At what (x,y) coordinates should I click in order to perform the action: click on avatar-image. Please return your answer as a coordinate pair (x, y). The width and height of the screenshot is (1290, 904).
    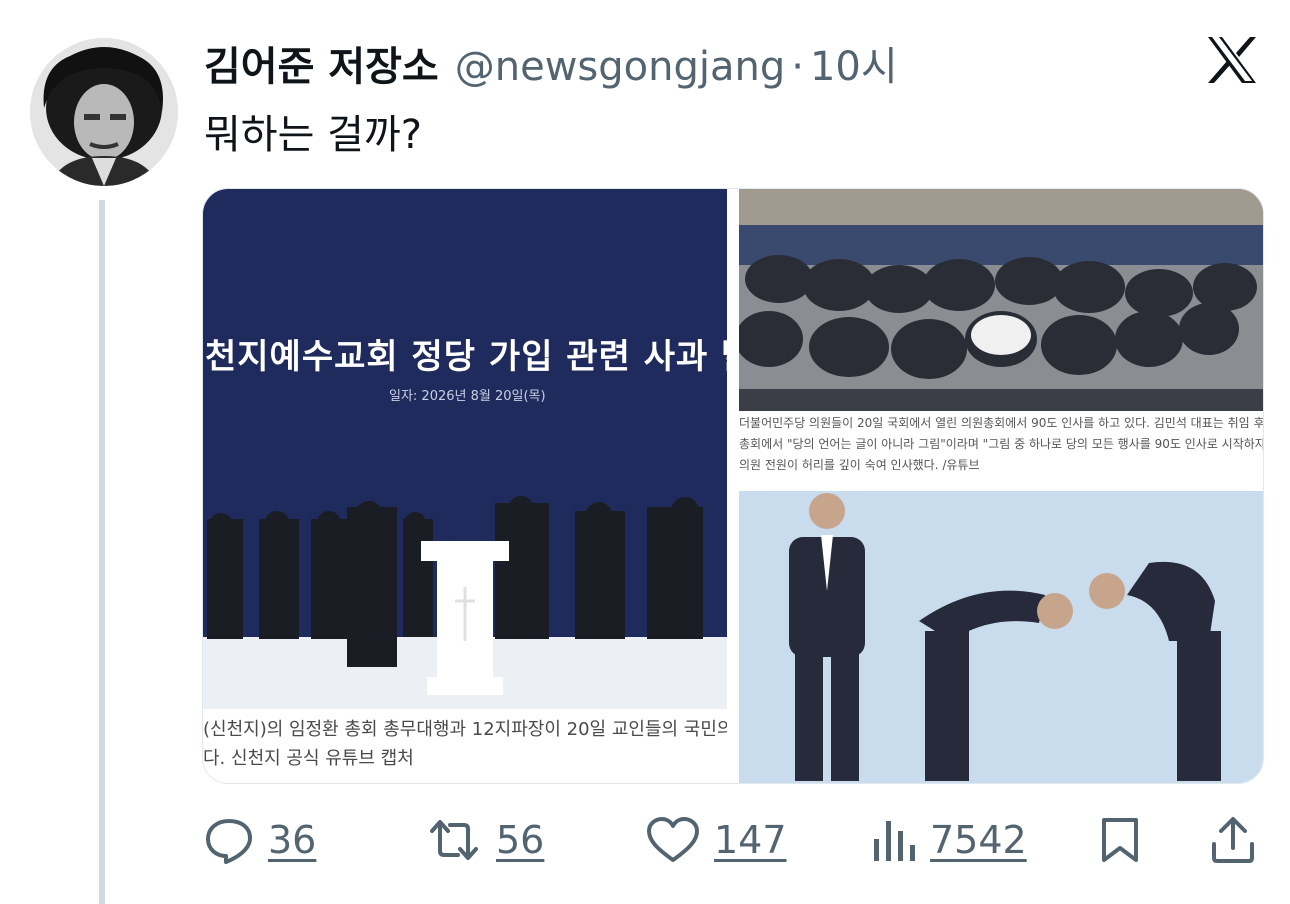
    Looking at the image, I should click on (104, 112).